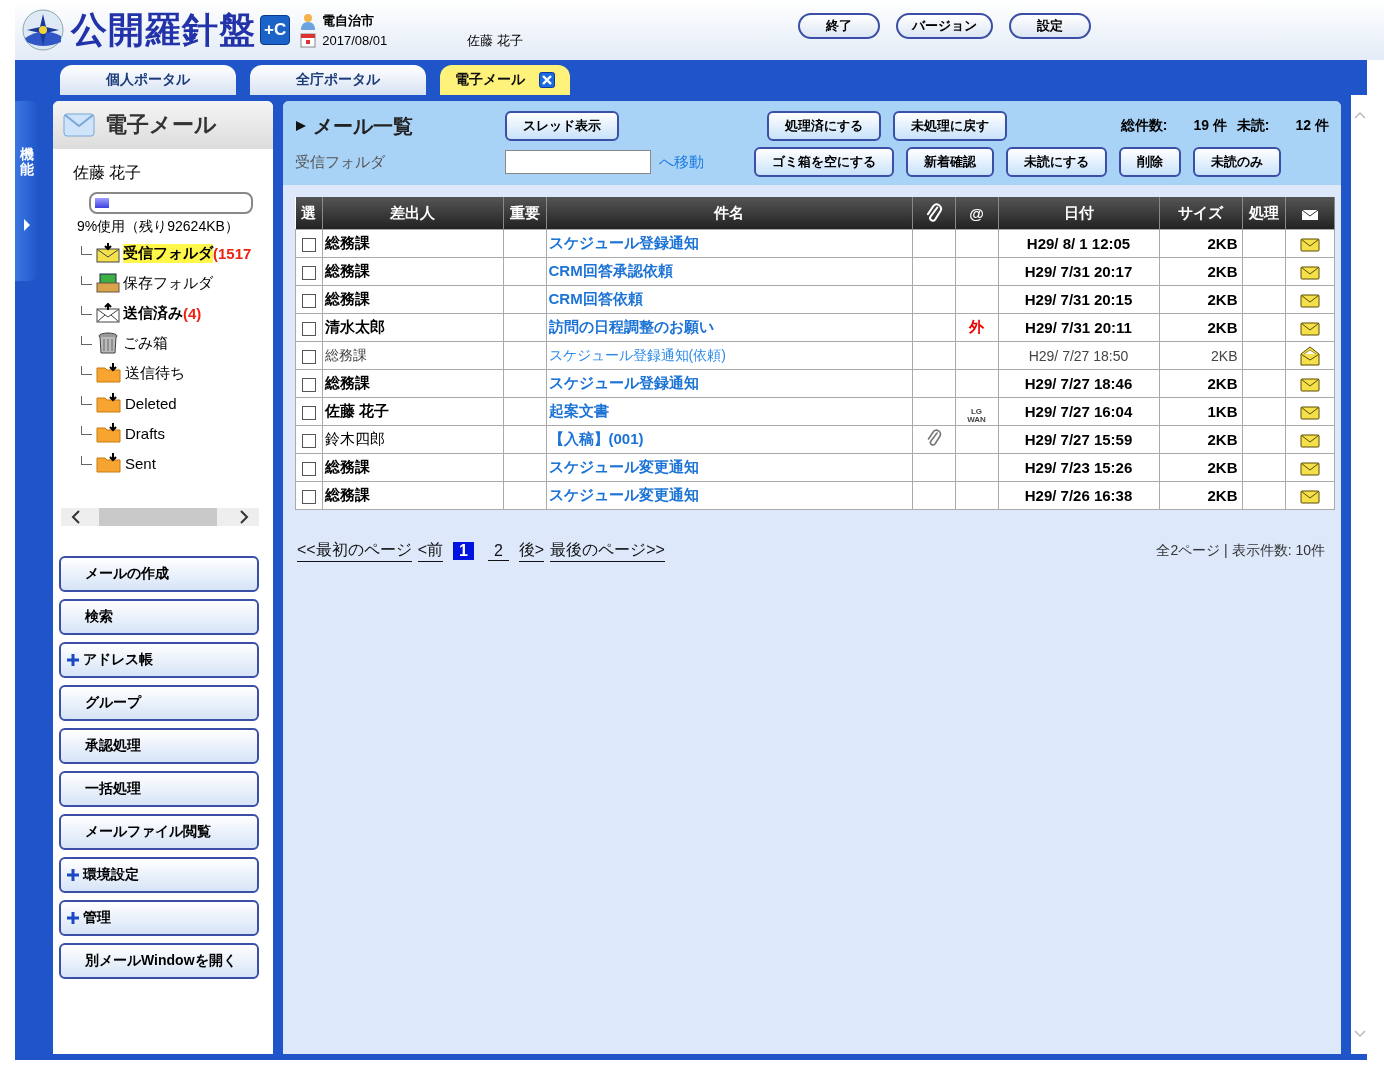  Describe the element at coordinates (1210, 126) in the screenshot. I see `total-count: 19 件` at that location.